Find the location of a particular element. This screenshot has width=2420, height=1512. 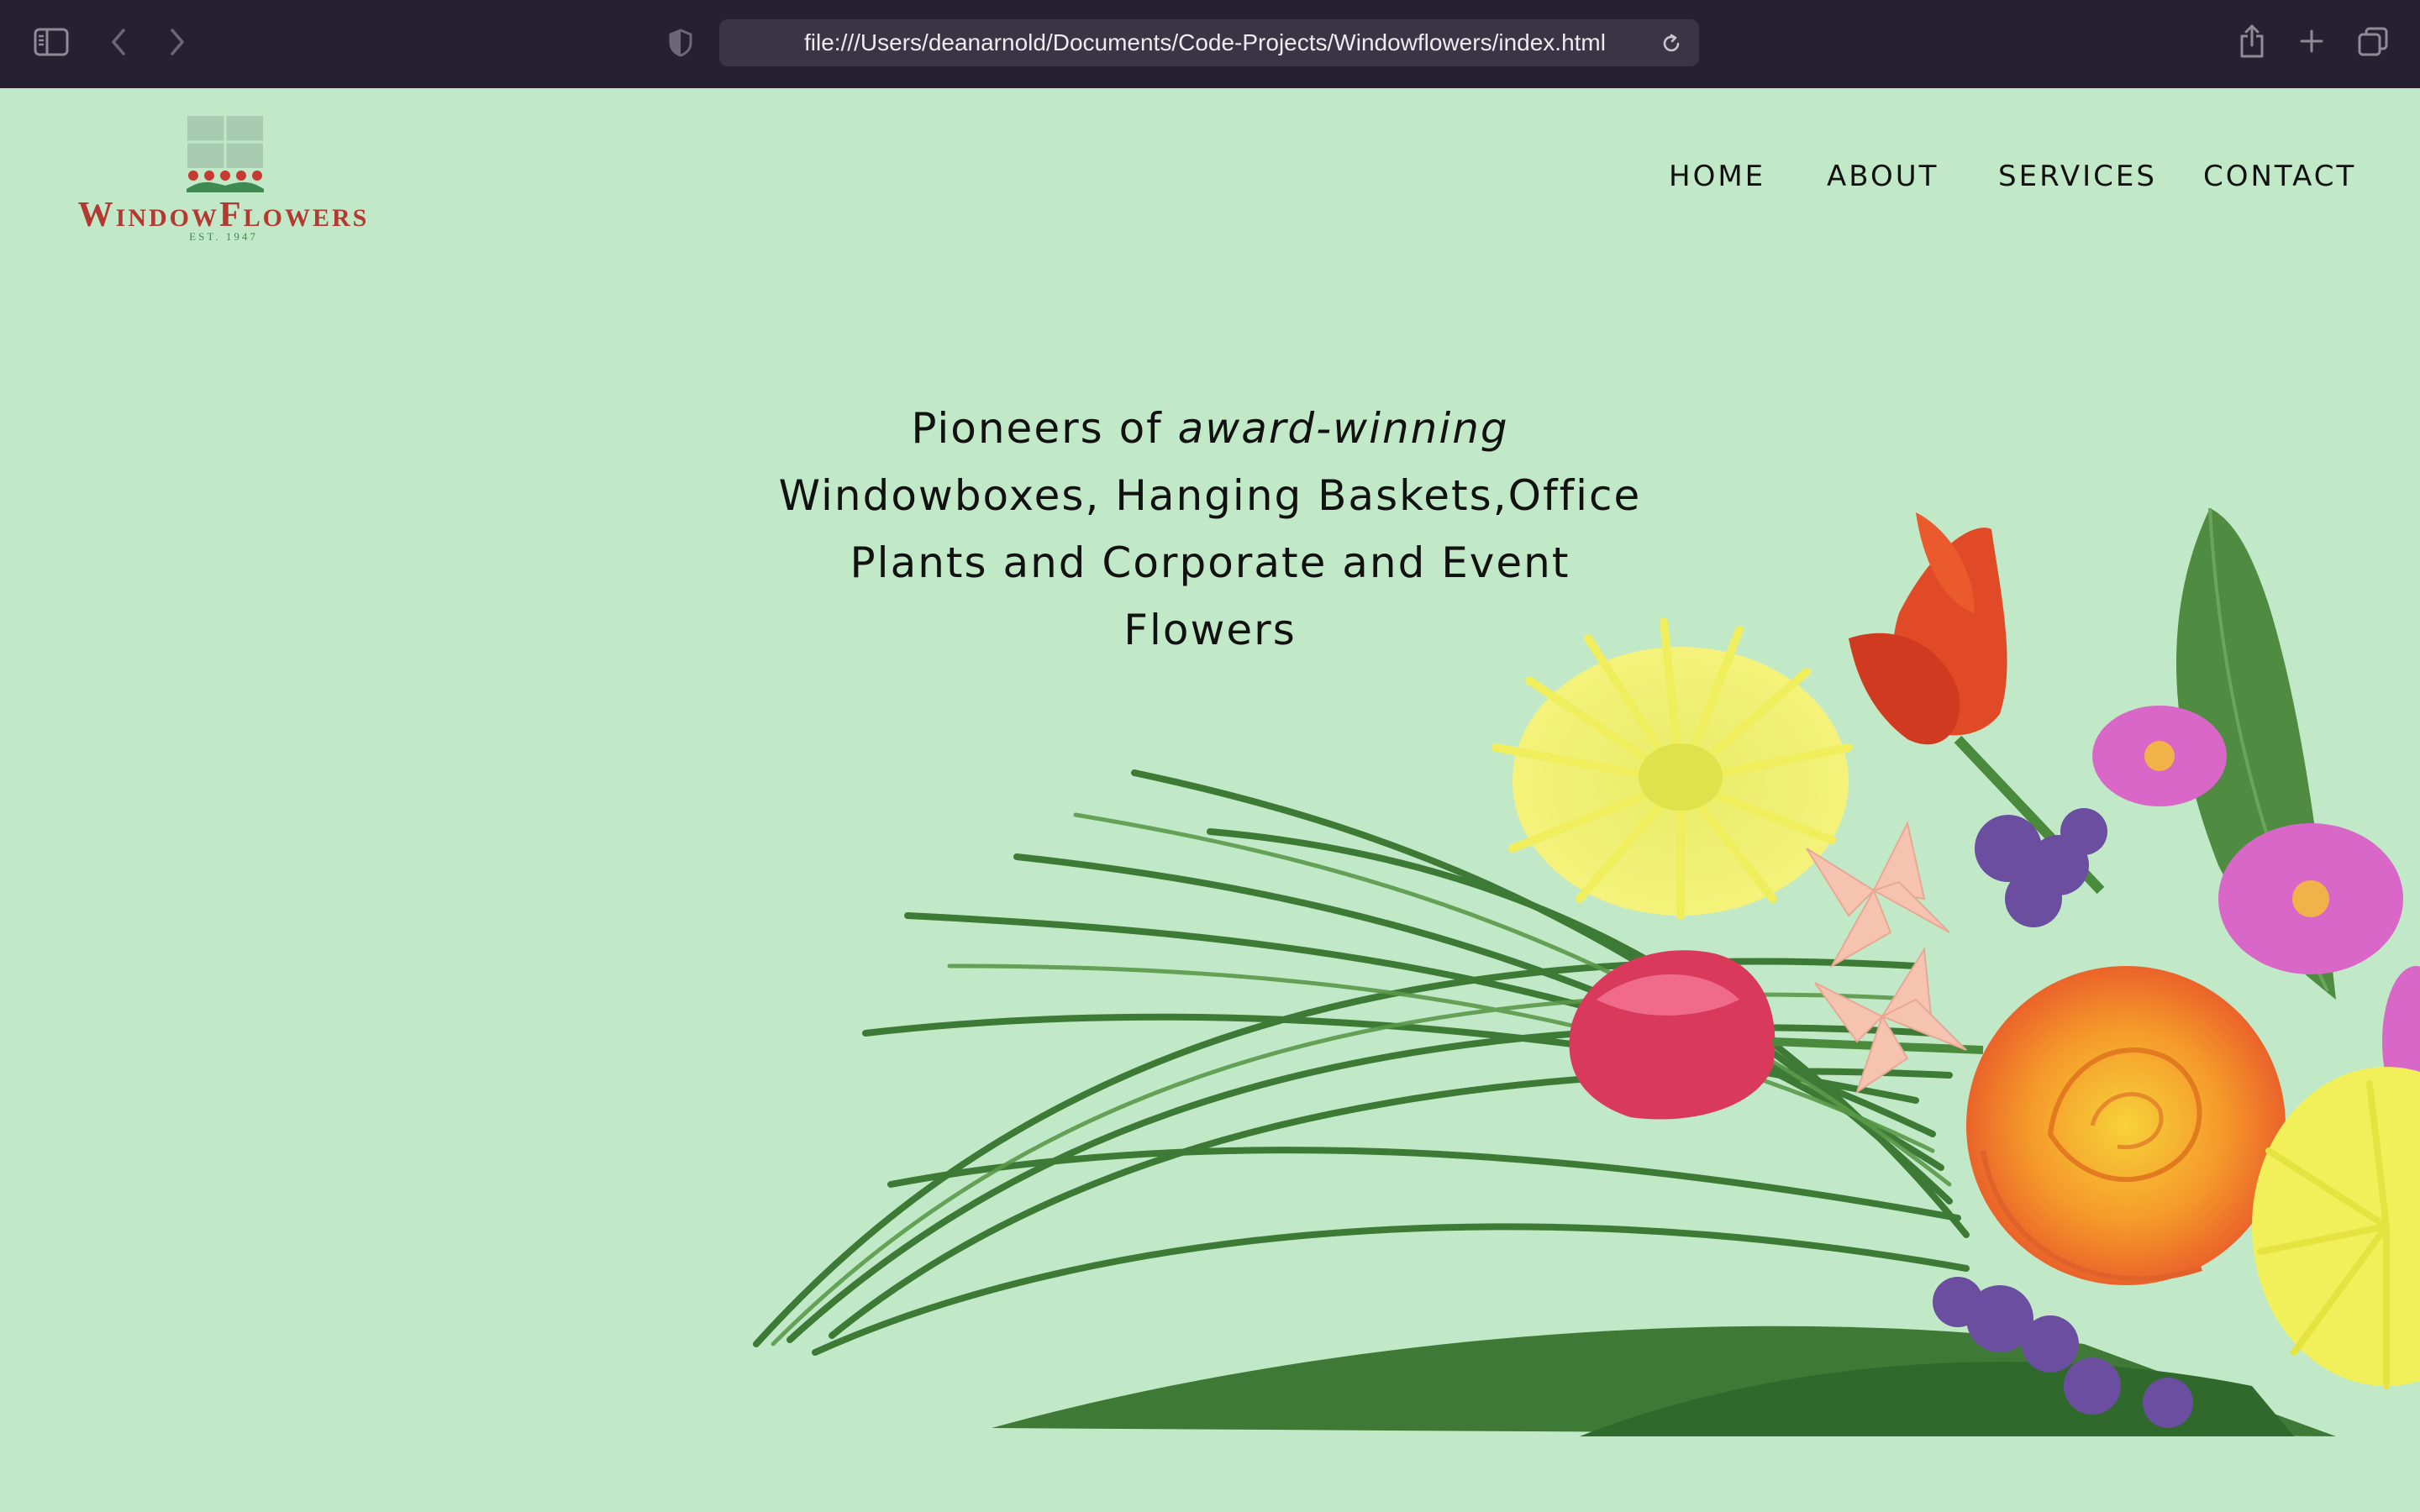

hero-line-2: Windowboxes, Hanging Baskets,Office is located at coordinates (1210, 495).